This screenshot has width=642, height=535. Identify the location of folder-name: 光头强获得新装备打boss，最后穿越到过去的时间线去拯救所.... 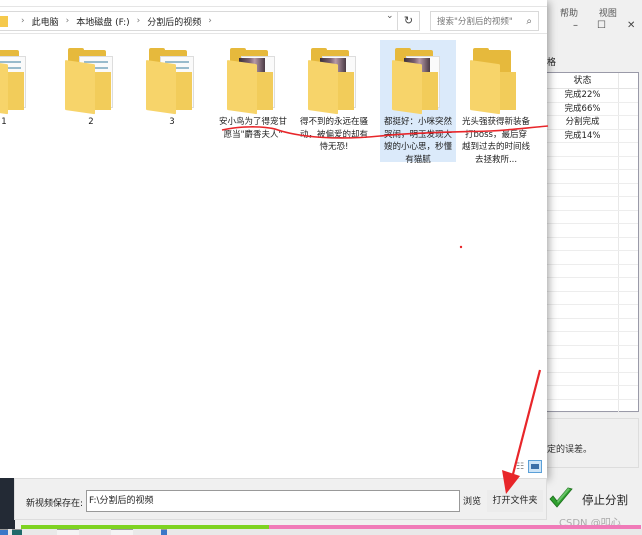
(495, 141).